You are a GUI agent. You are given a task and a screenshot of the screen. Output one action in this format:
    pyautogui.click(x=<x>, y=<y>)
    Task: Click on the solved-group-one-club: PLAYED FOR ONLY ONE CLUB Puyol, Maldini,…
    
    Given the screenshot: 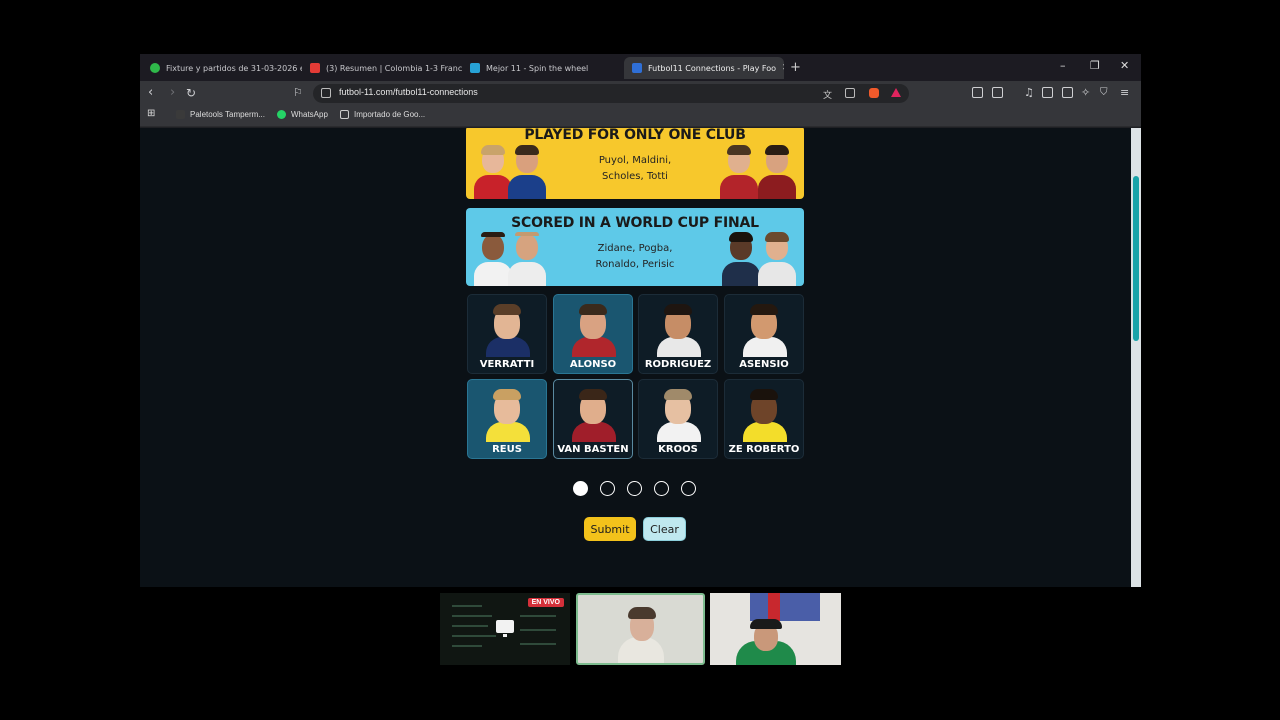 What is the action you would take?
    pyautogui.click(x=635, y=163)
    